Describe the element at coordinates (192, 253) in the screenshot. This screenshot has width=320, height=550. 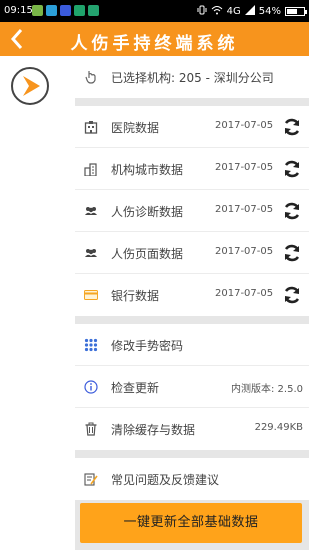
I see `data-row-page: 人伤页面数据 2017-07-05` at that location.